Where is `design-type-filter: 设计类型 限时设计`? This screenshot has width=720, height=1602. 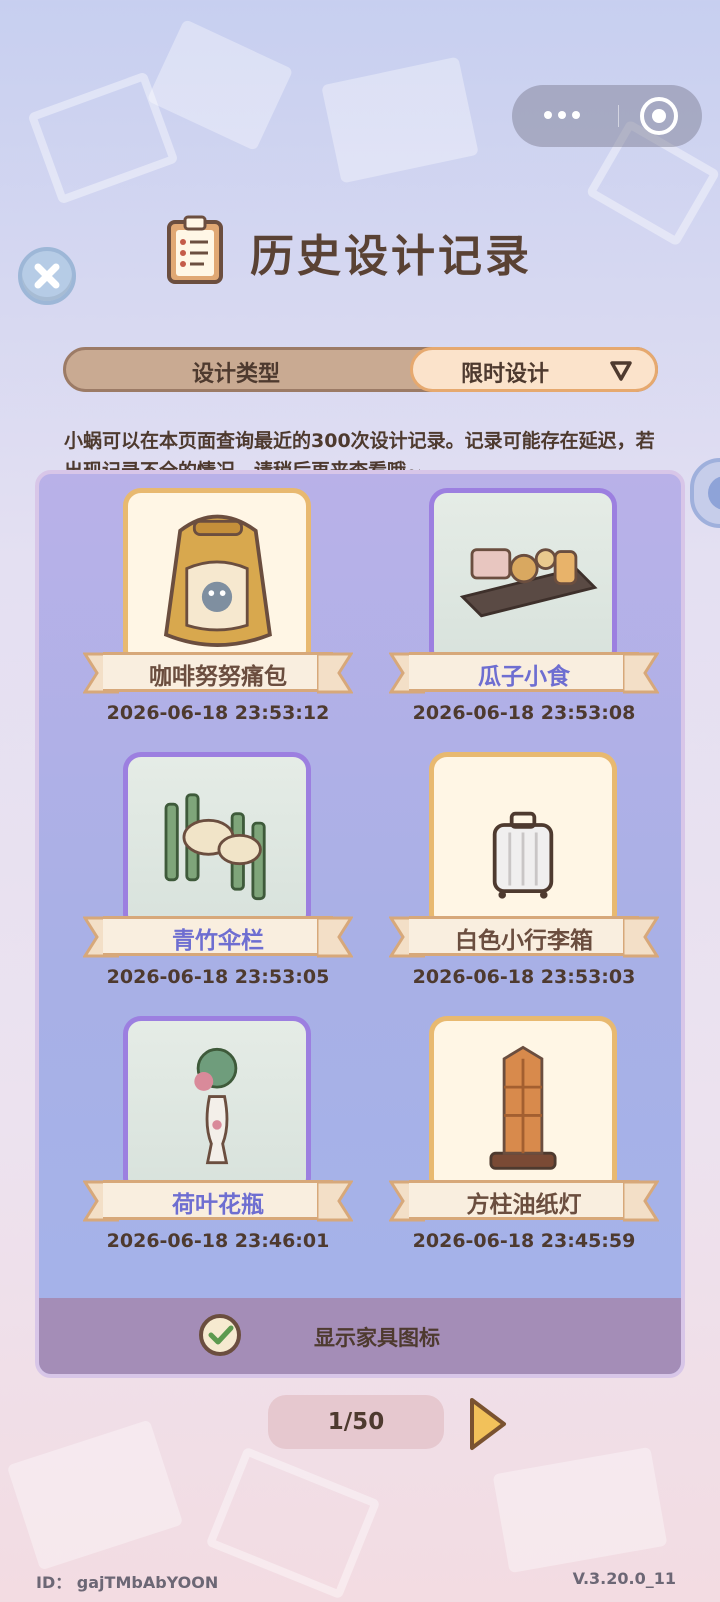
design-type-filter: 设计类型 限时设计 is located at coordinates (360, 369).